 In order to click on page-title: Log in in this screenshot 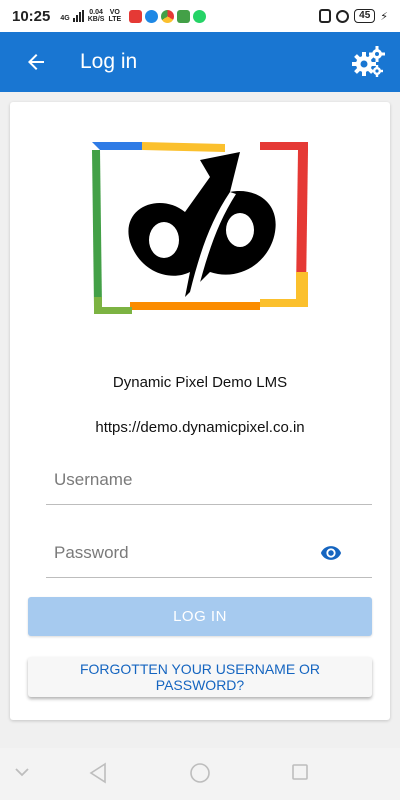, I will do `click(109, 61)`.